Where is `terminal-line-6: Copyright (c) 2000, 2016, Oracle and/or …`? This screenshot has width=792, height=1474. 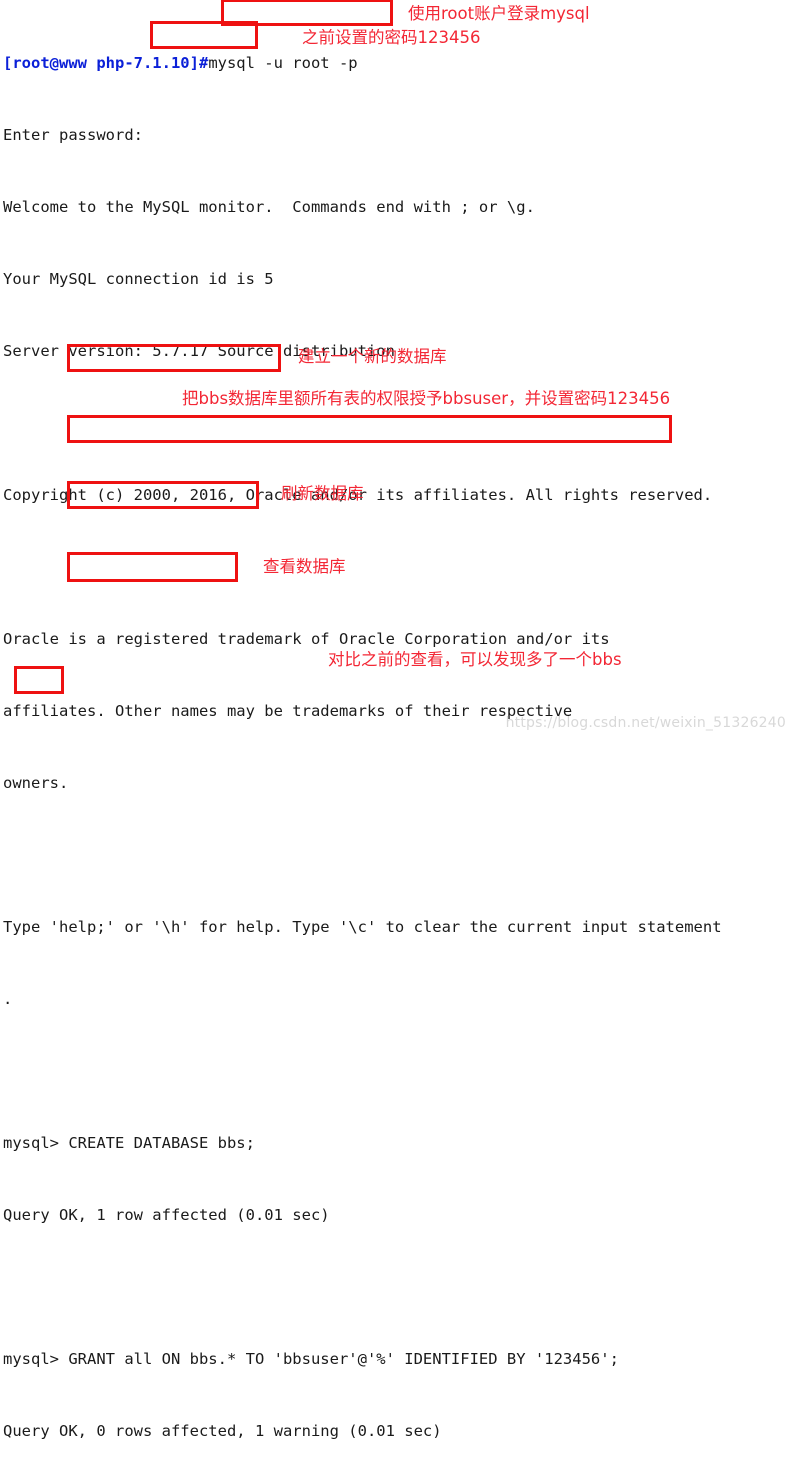
terminal-line-6: Copyright (c) 2000, 2016, Oracle and/or … is located at coordinates (358, 495).